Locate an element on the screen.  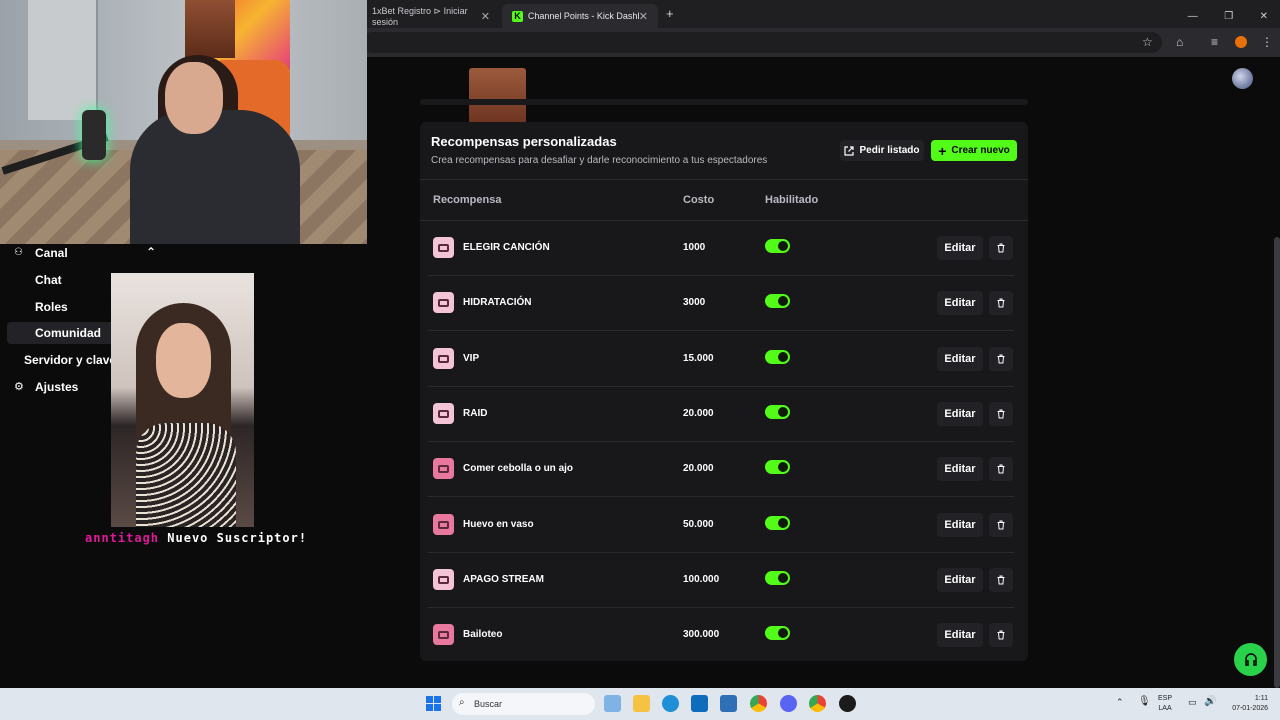
page-title: Recompensas personalizadas is located at coordinates (524, 141).